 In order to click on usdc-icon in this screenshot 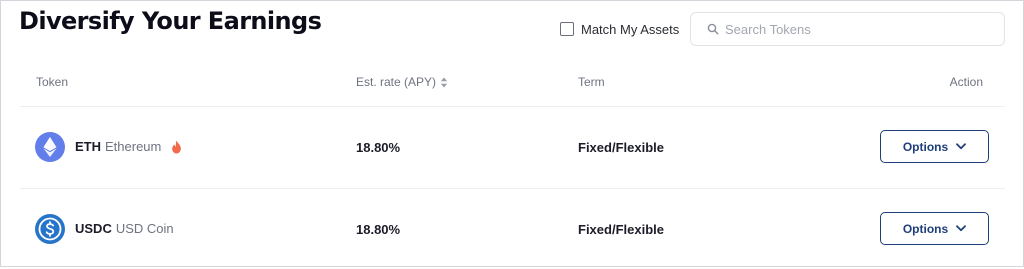, I will do `click(50, 229)`.